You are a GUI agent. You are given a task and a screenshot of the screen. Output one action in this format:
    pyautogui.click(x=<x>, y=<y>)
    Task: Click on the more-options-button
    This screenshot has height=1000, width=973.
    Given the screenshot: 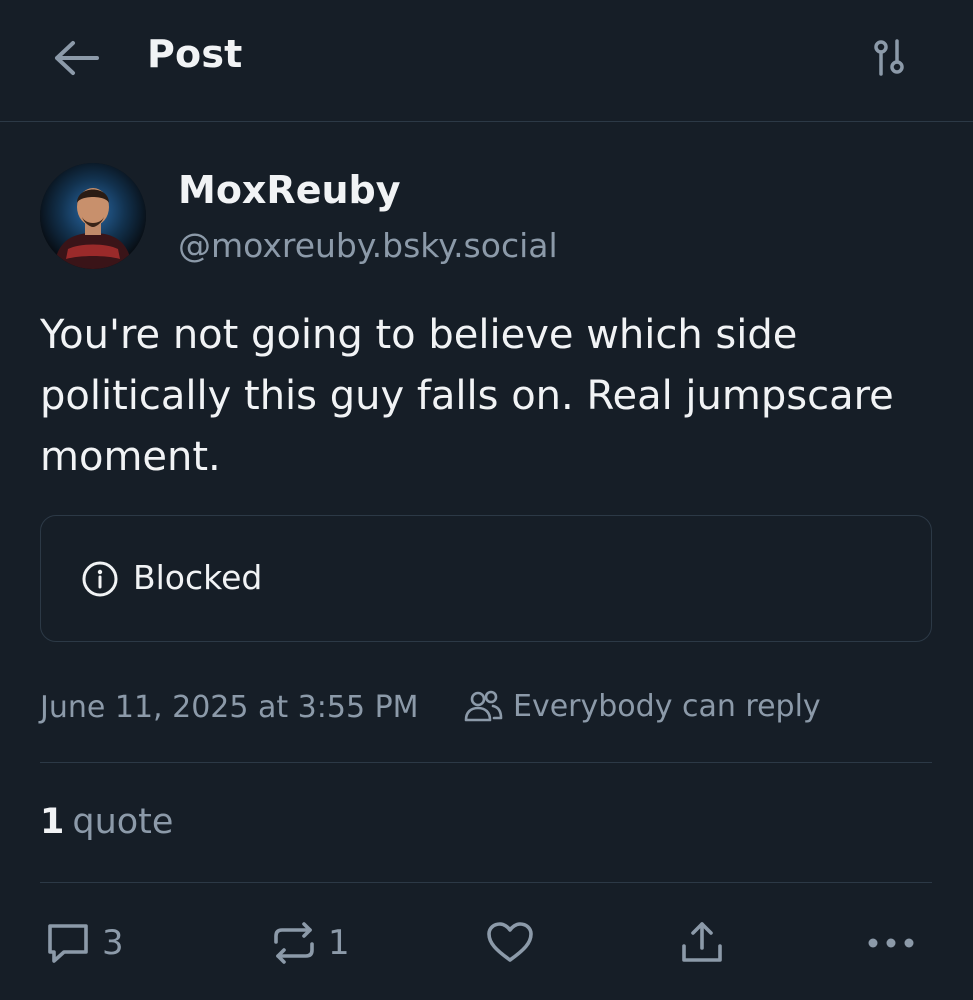 What is the action you would take?
    pyautogui.click(x=891, y=943)
    